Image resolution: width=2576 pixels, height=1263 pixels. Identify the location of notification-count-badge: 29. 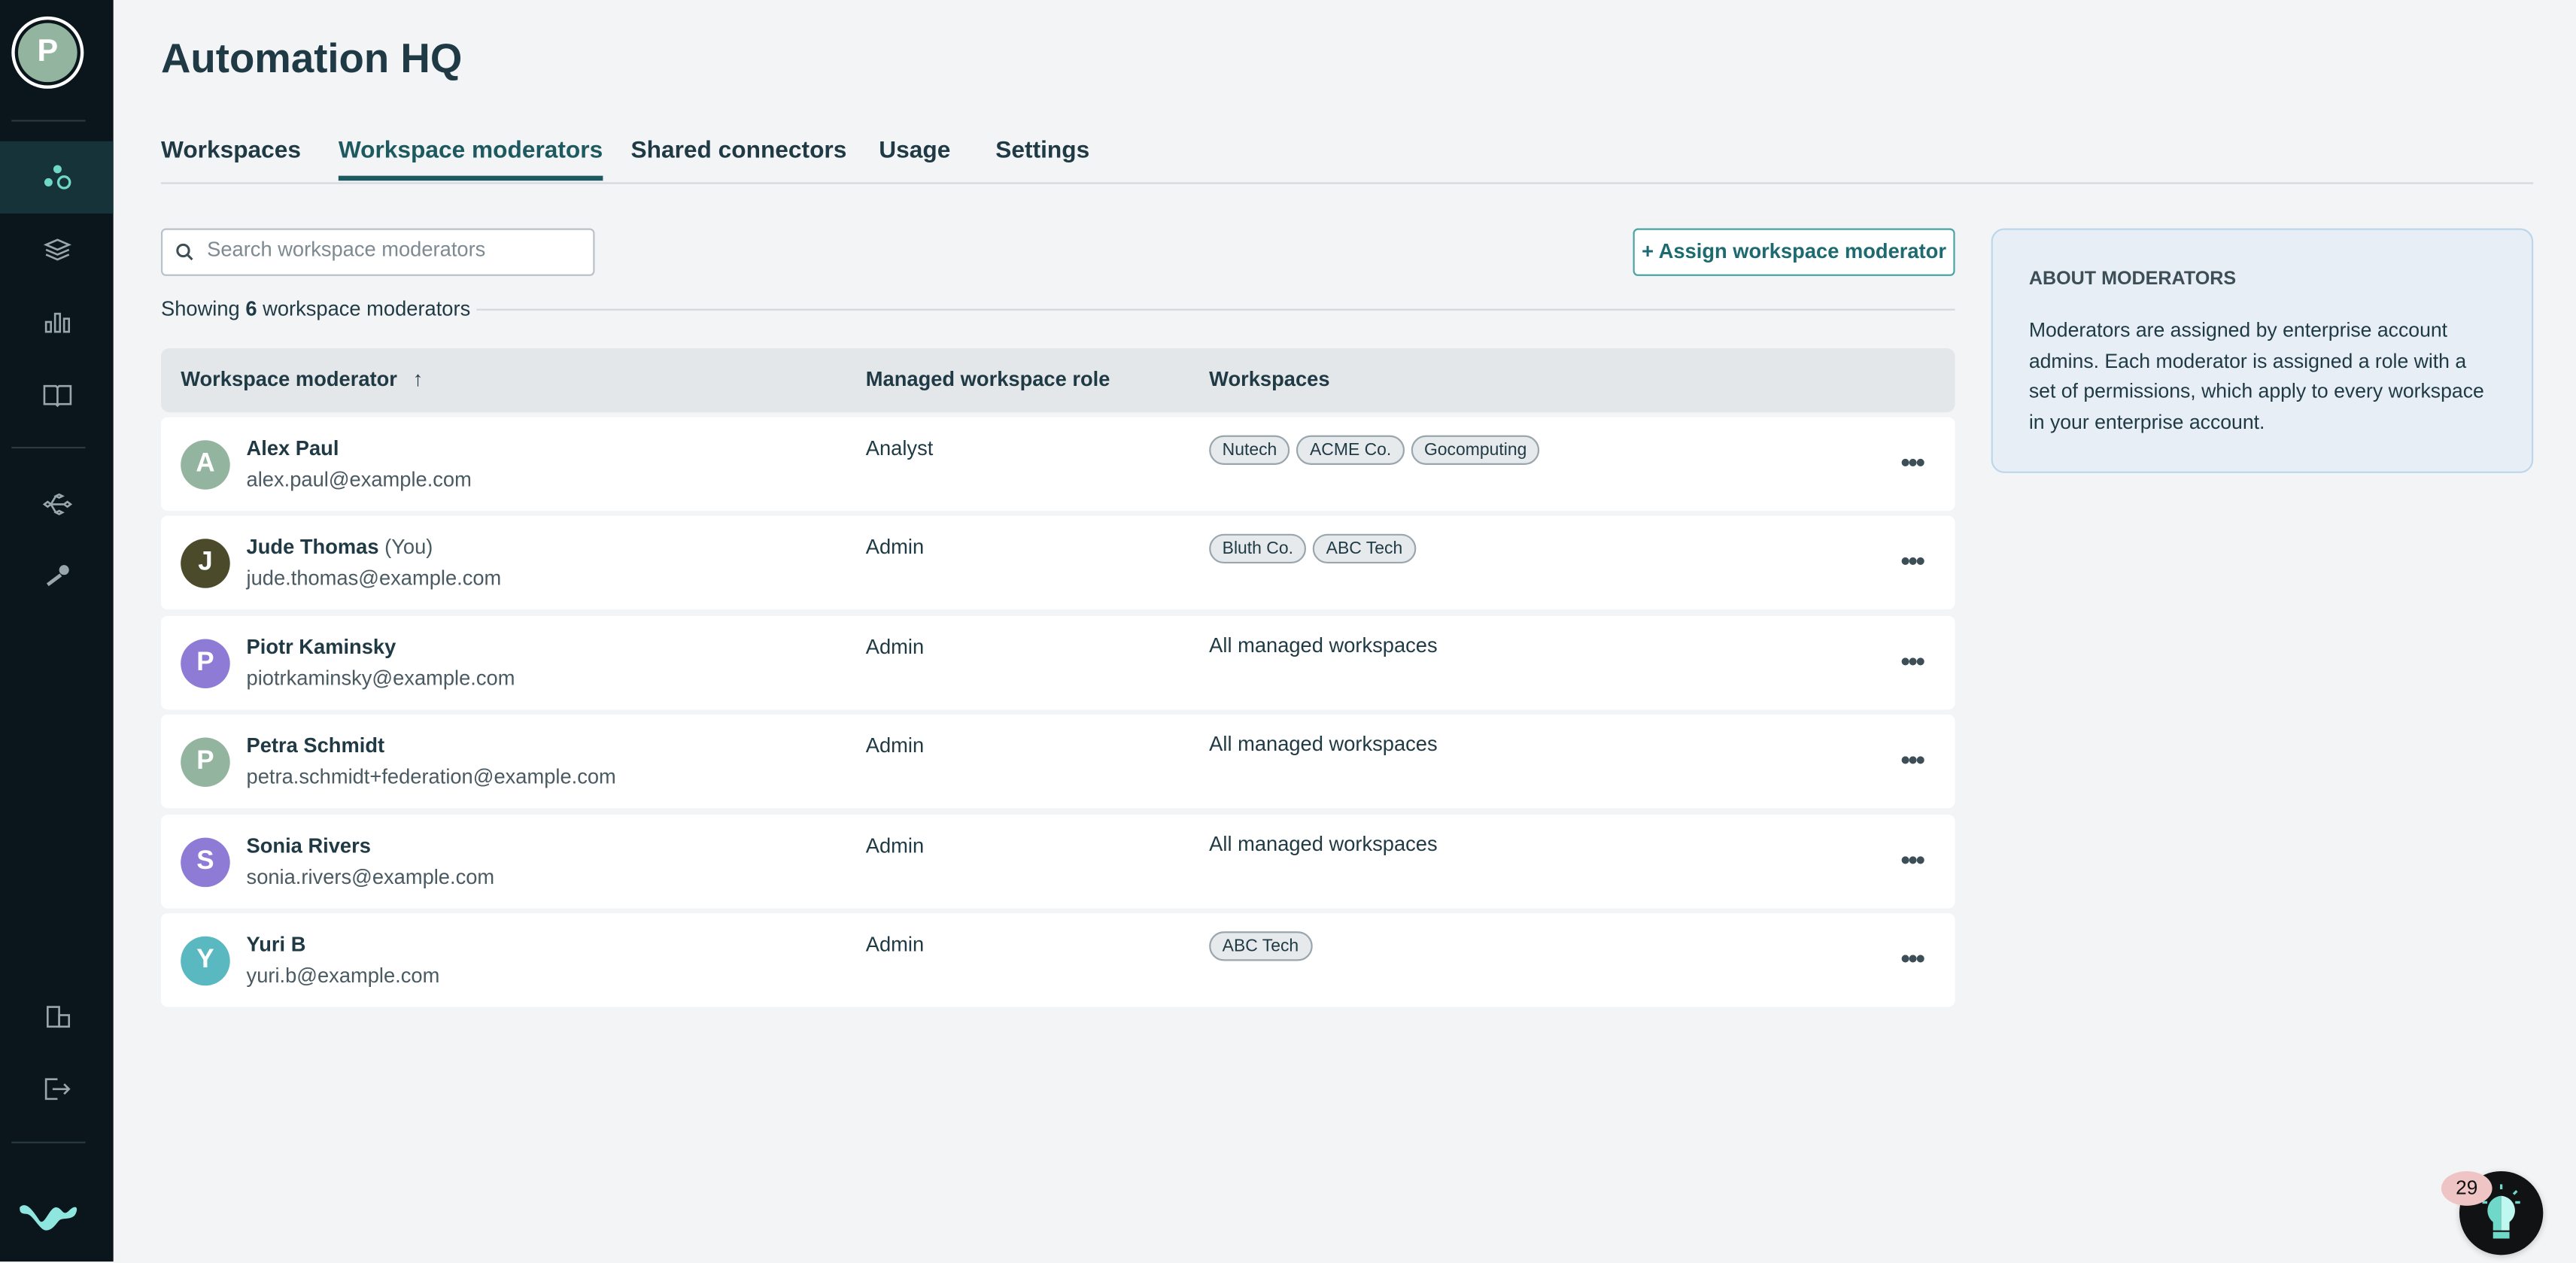
(2466, 1188).